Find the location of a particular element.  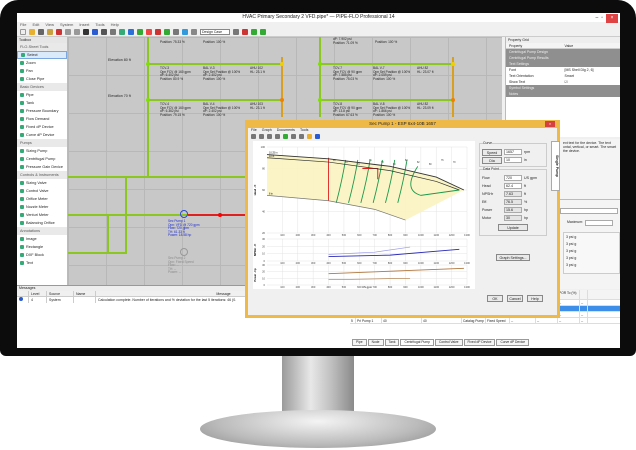

table-icon is located at coordinates (236, 32).